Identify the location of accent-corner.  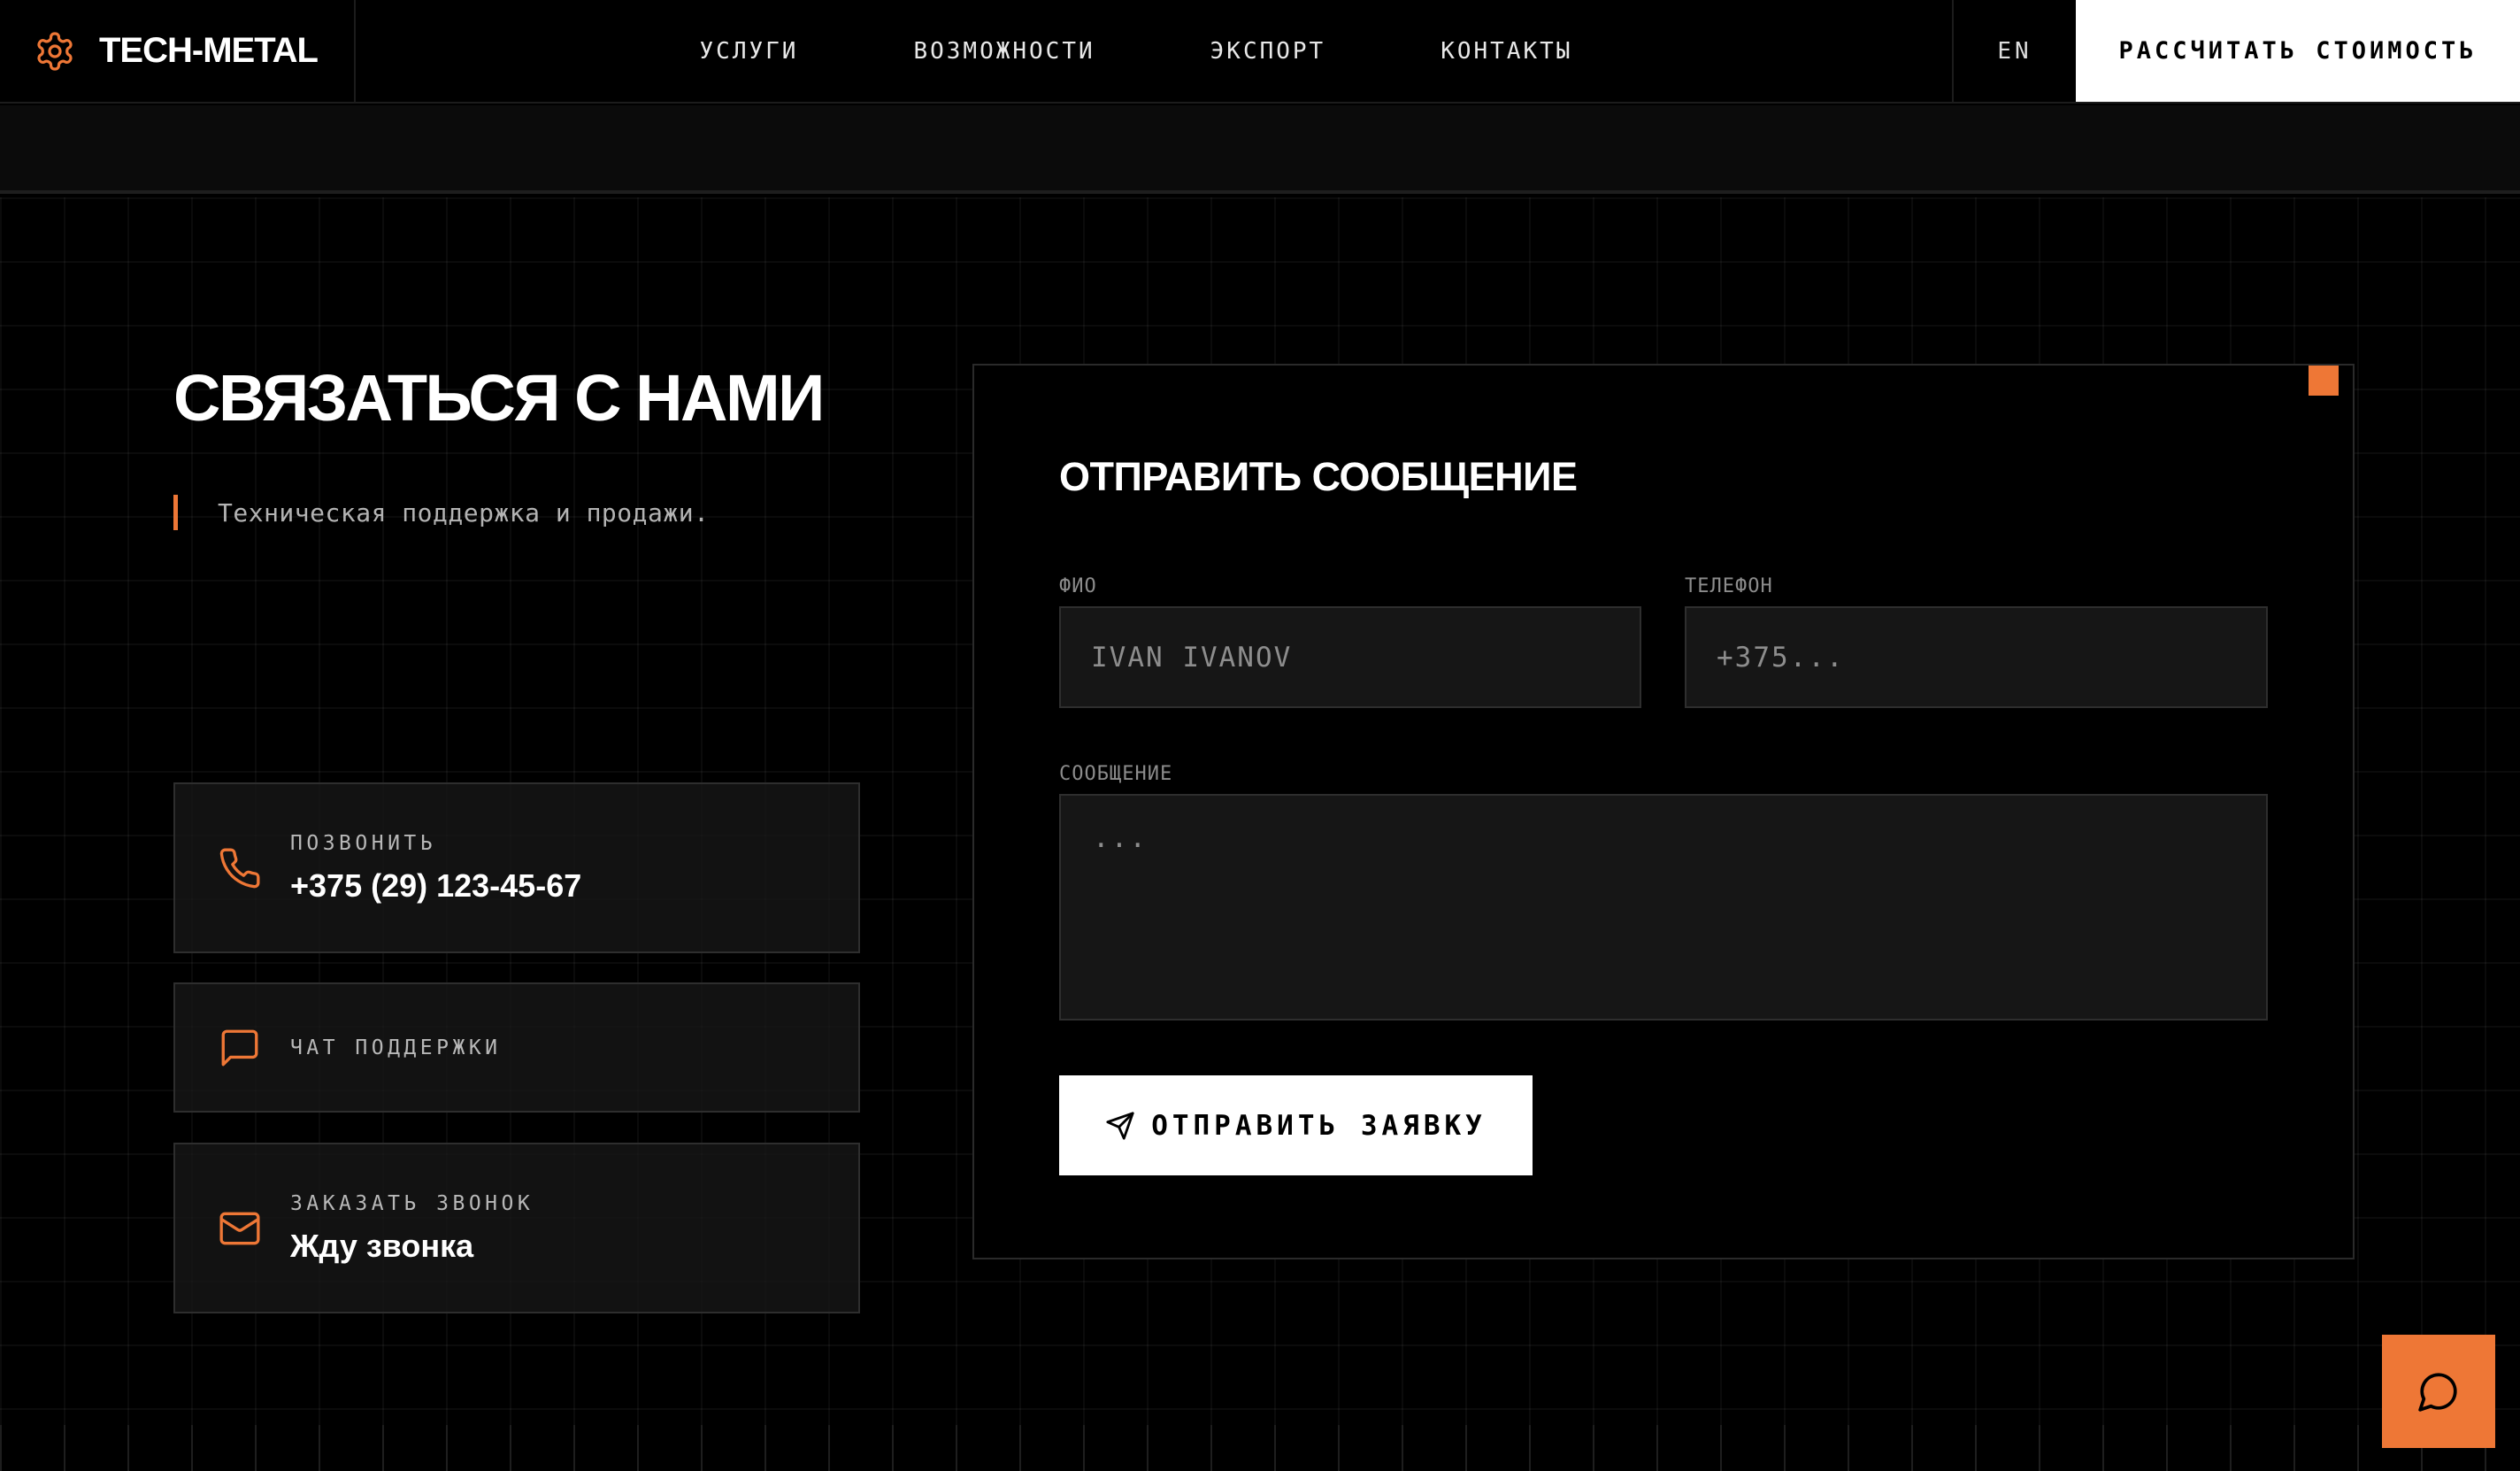
(2324, 381).